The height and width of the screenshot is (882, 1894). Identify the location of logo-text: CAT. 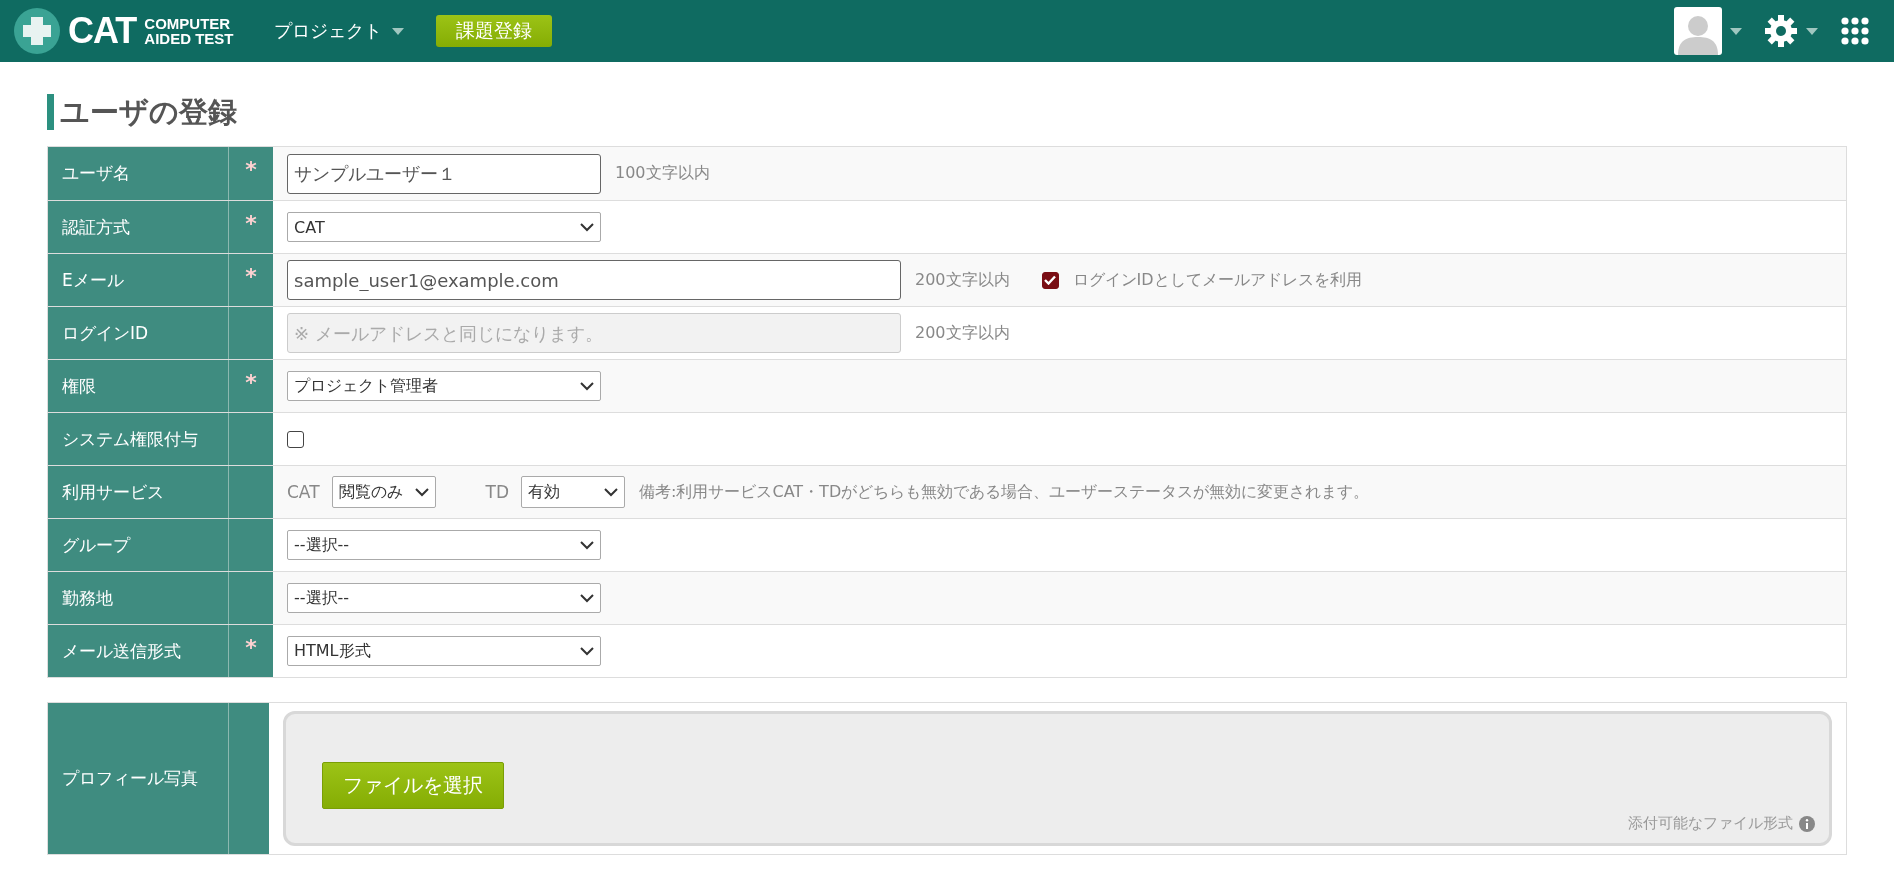
(102, 31).